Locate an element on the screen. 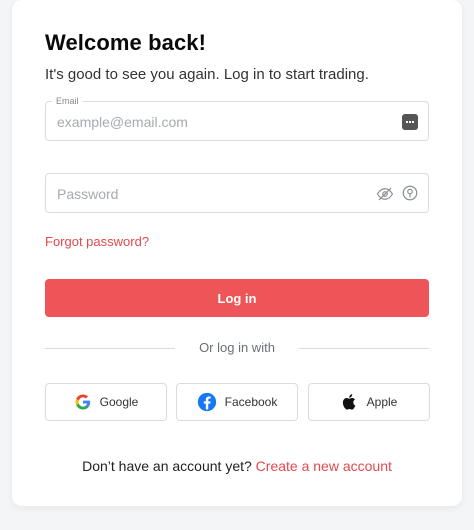  forgot-password-link: Forgot password? is located at coordinates (97, 241).